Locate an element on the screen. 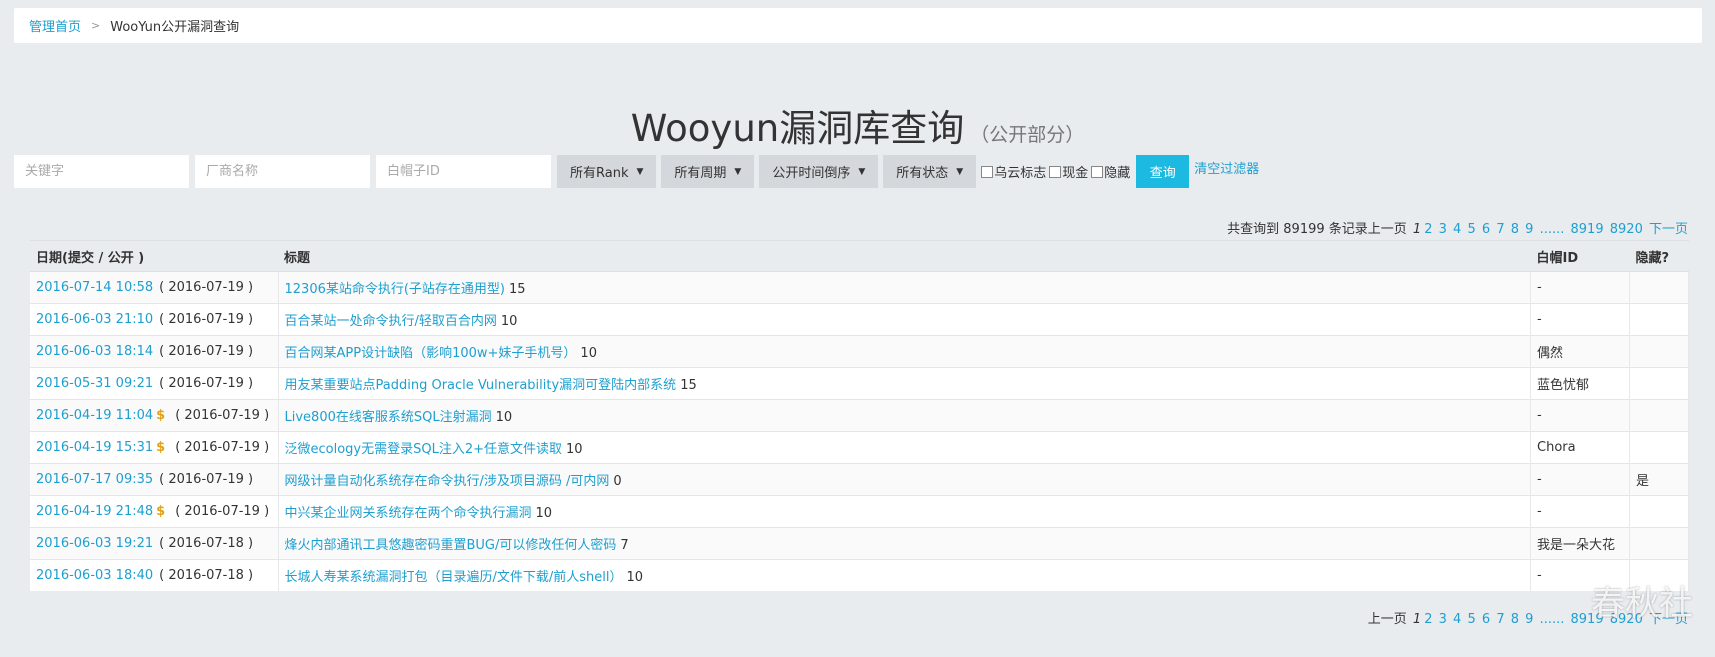  status-dropdown-label: 所有状态 is located at coordinates (922, 173).